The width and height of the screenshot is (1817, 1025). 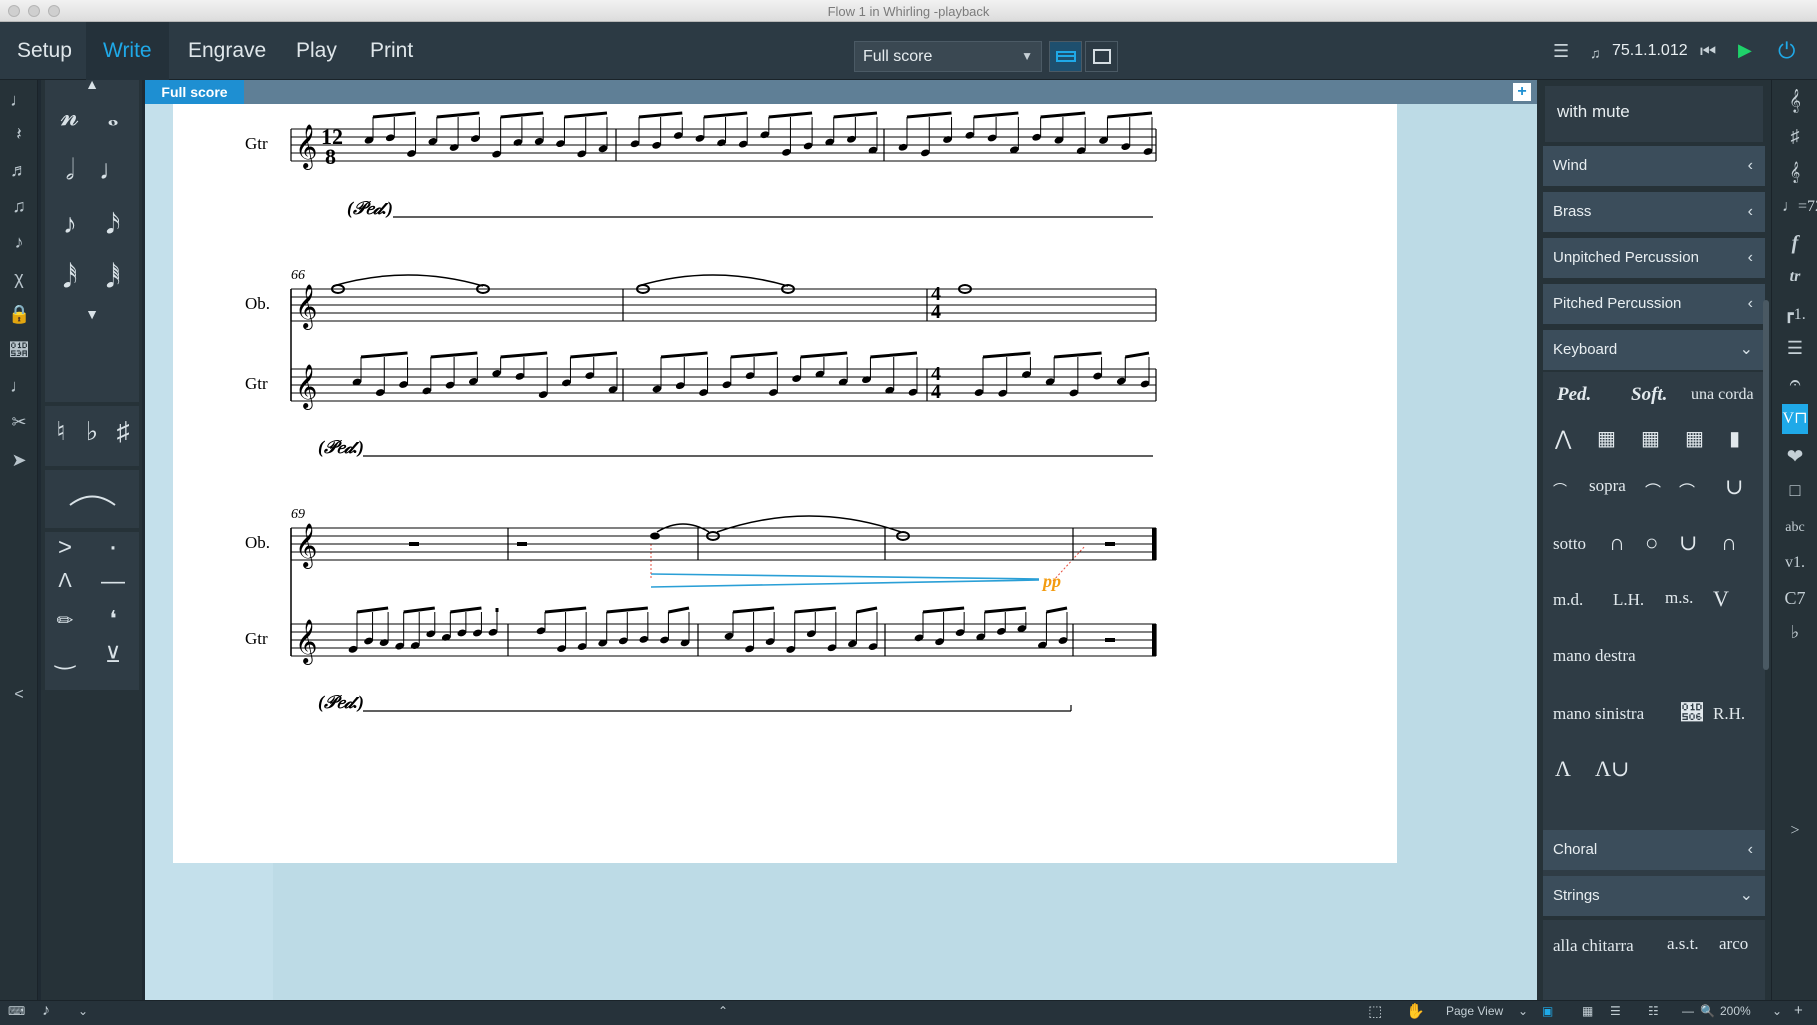 What do you see at coordinates (1654, 350) in the screenshot?
I see `section-keyboard: Keyboard ⌄` at bounding box center [1654, 350].